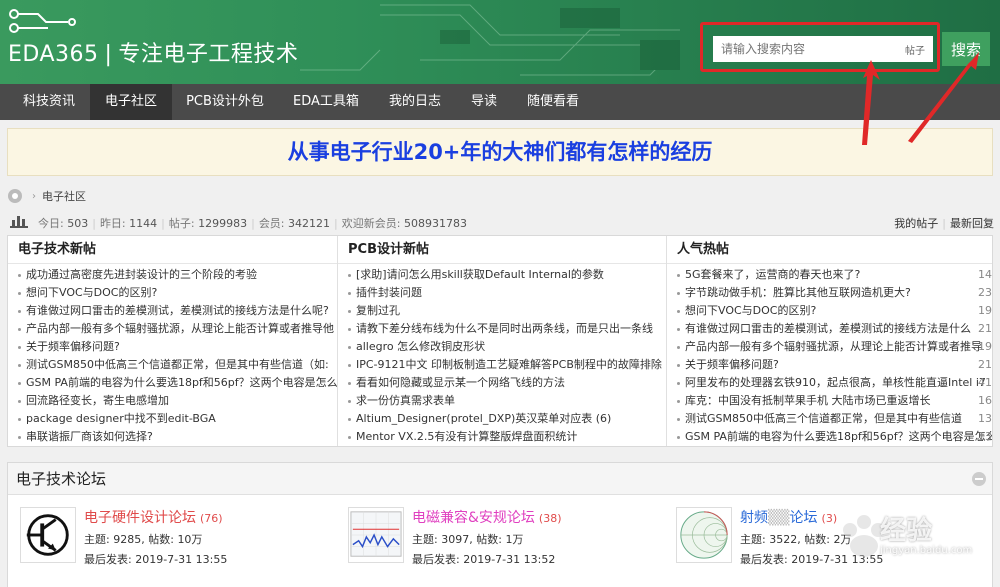 The width and height of the screenshot is (1000, 587). Describe the element at coordinates (985, 292) in the screenshot. I see `reply-count: 23` at that location.